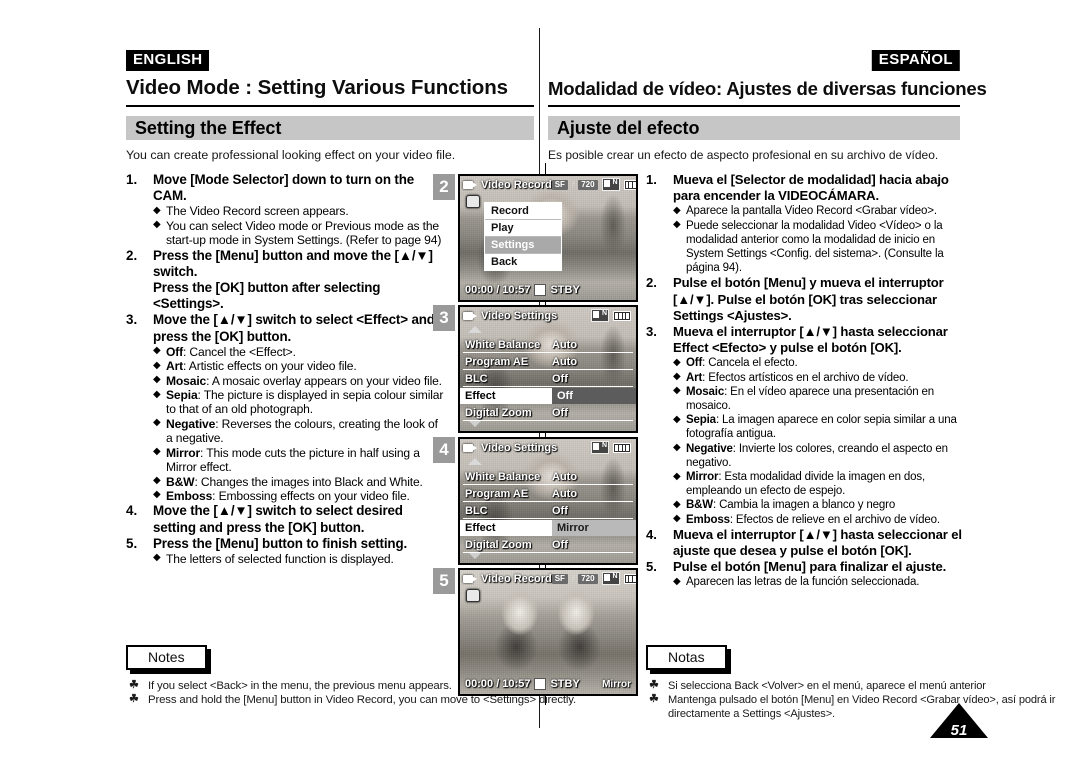 The height and width of the screenshot is (764, 1080). What do you see at coordinates (548, 528) in the screenshot?
I see `settings-row: Effect Mirror` at bounding box center [548, 528].